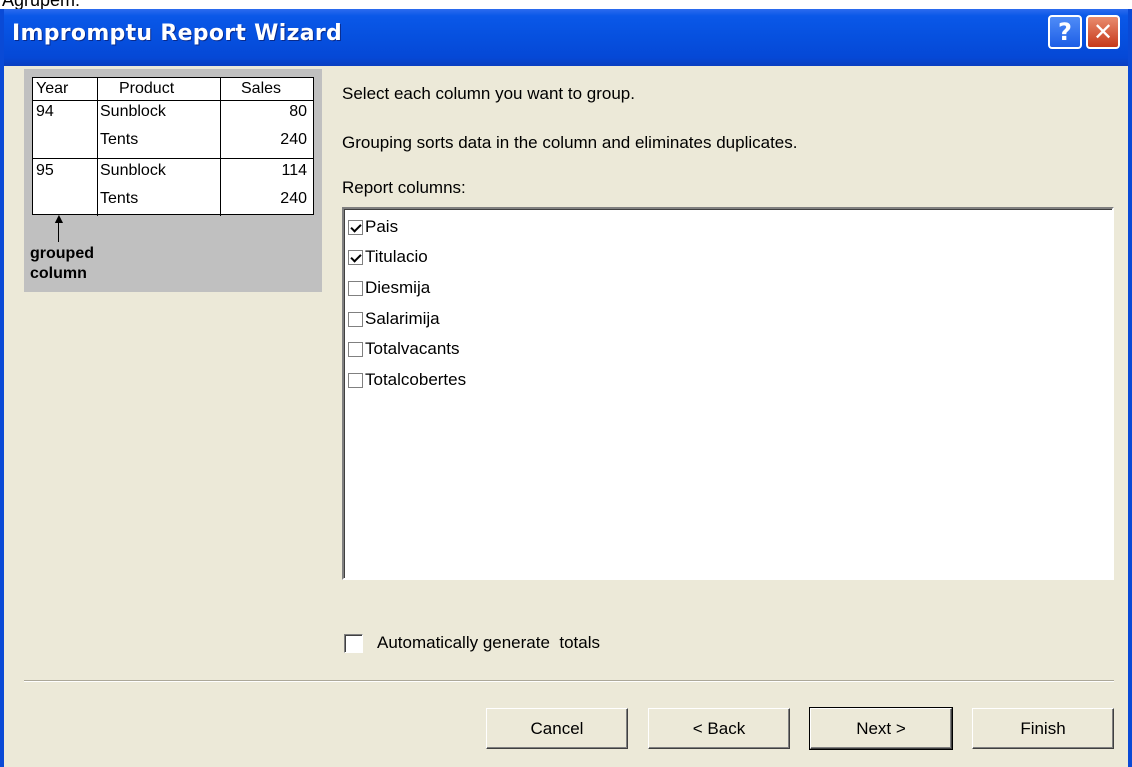 The image size is (1132, 767). Describe the element at coordinates (147, 88) in the screenshot. I see `preview-header-product: Product` at that location.